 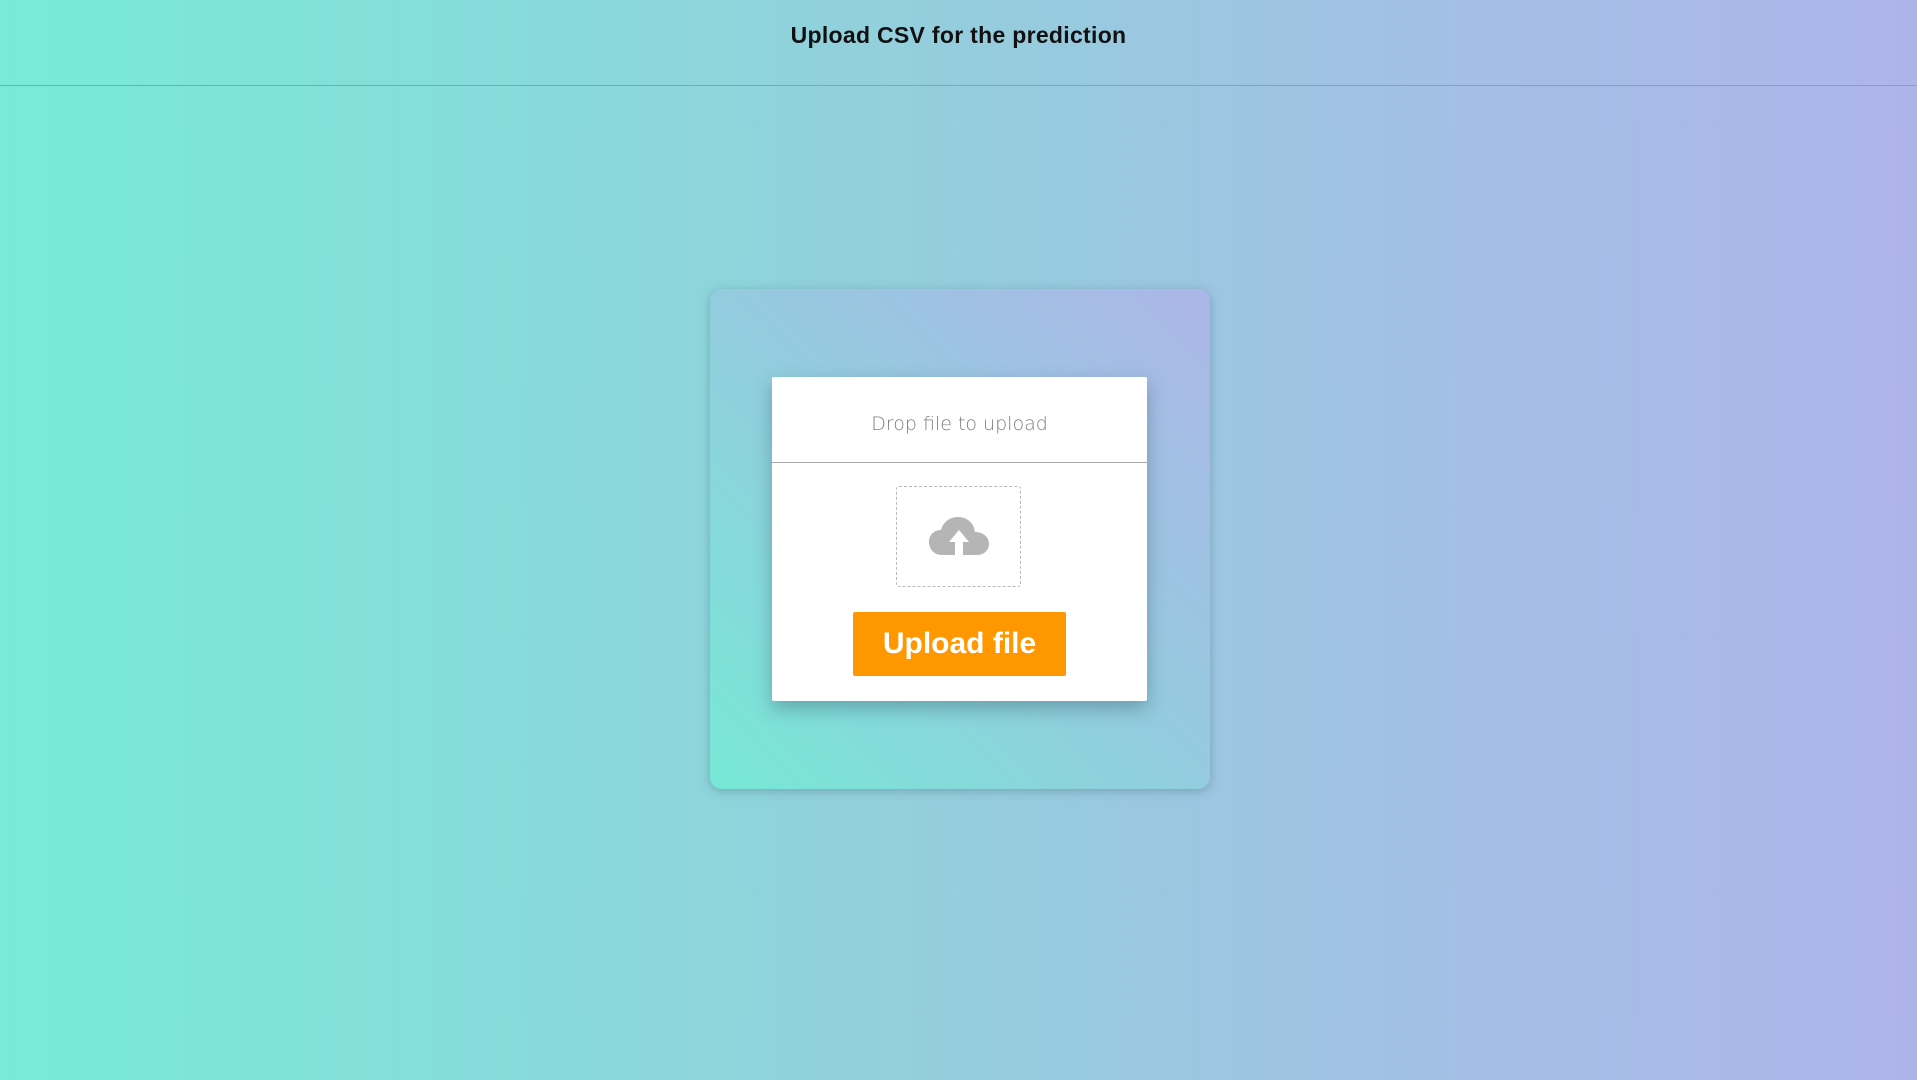 I want to click on upload-panel: Drop file to upload Upload file, so click(x=960, y=539).